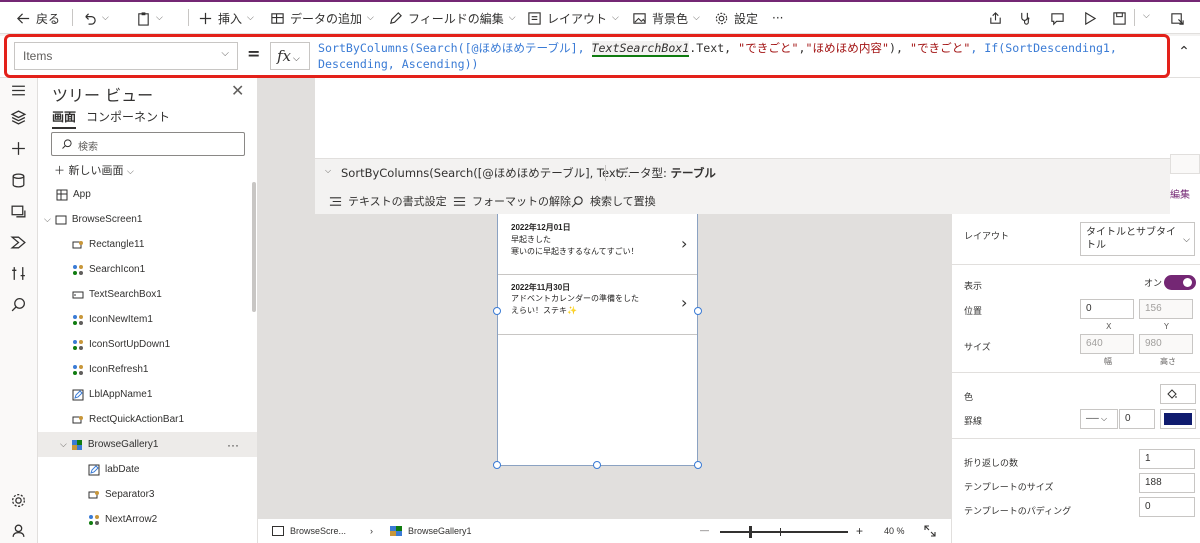 The width and height of the screenshot is (1200, 543). Describe the element at coordinates (147, 419) in the screenshot. I see `tree-node-rectangle: RectQuickActionBar1` at that location.